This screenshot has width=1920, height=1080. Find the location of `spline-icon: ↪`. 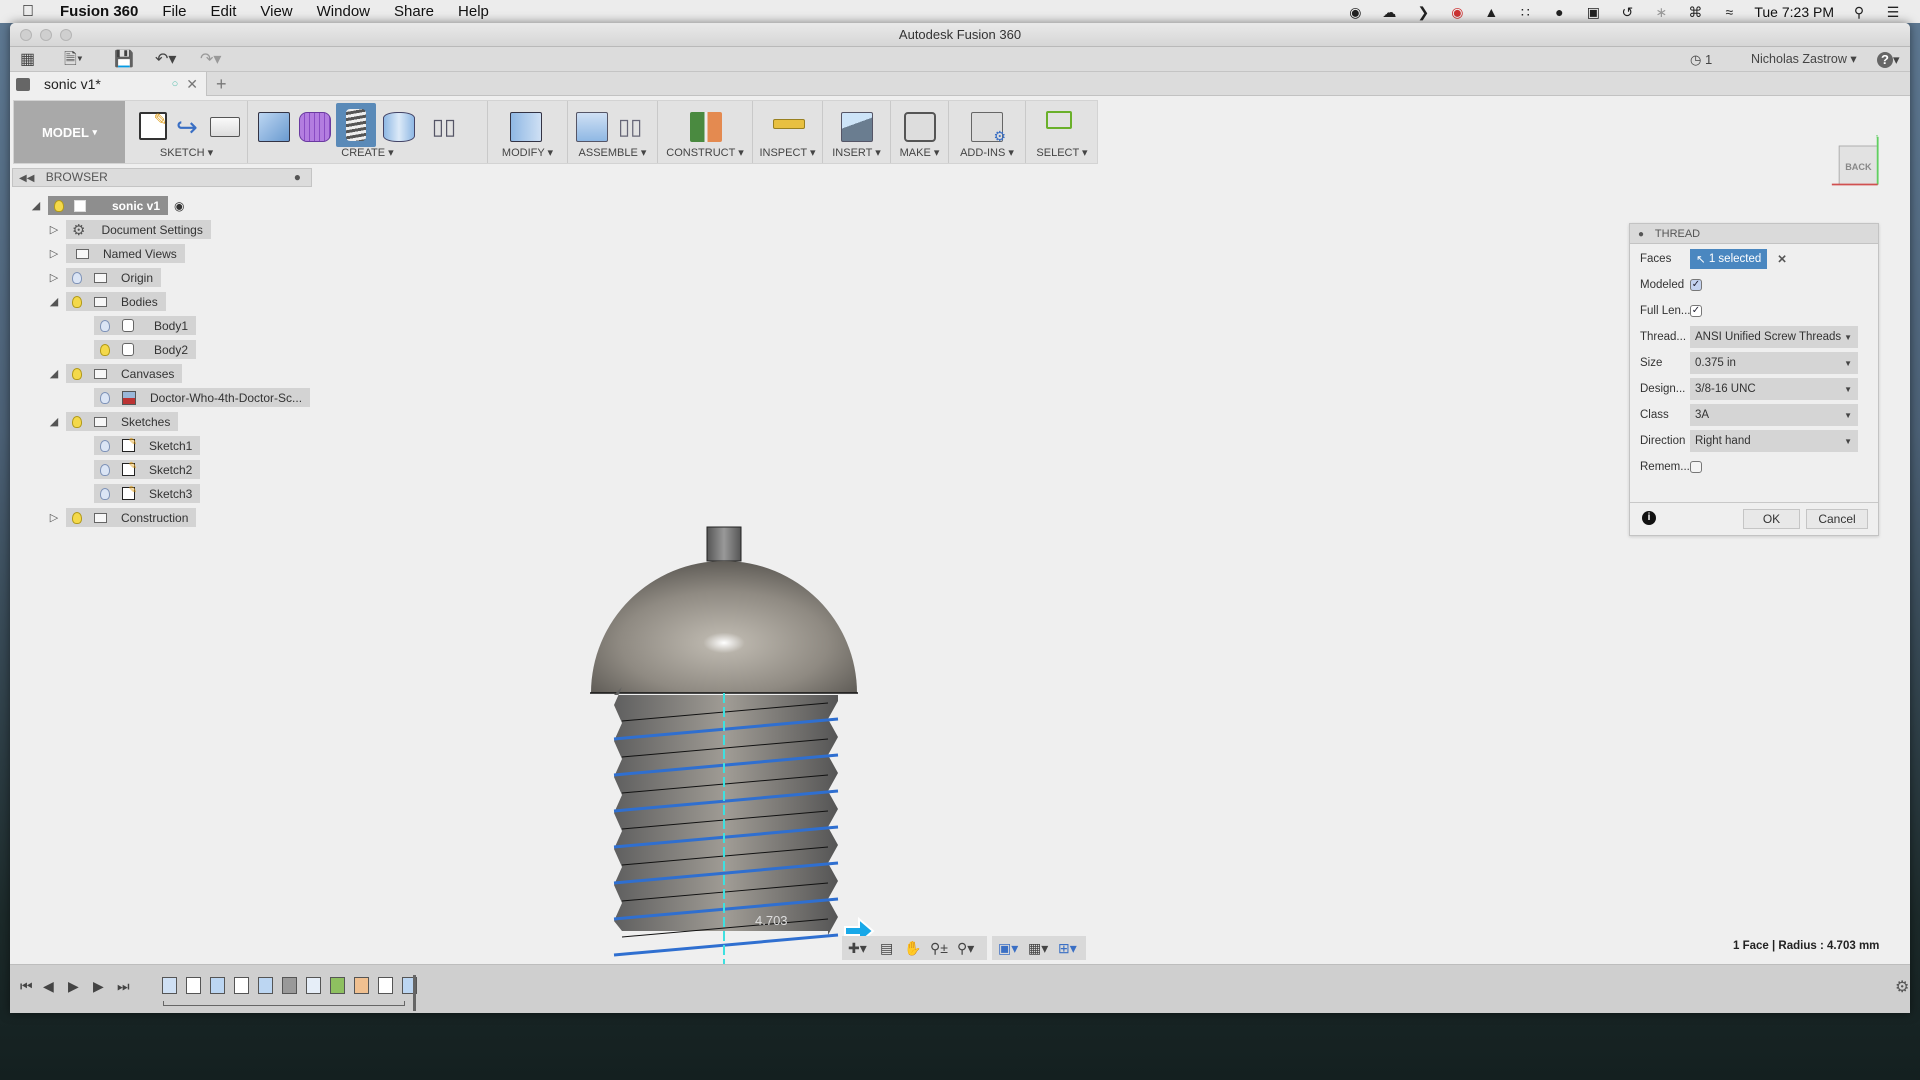

spline-icon: ↪ is located at coordinates (192, 127).